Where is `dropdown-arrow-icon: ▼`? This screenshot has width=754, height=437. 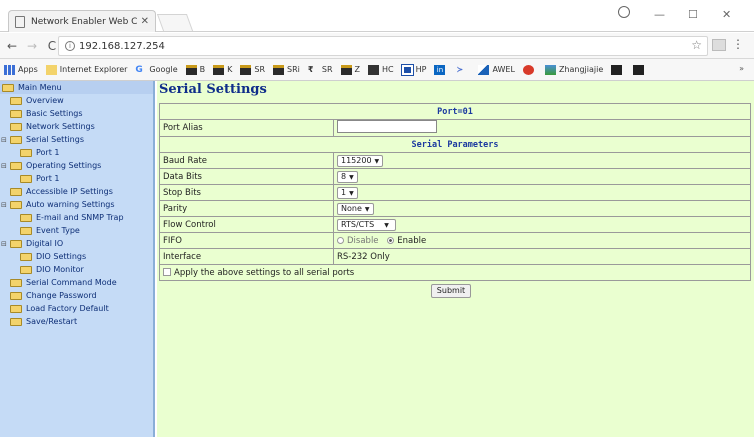
dropdown-arrow-icon: ▼ is located at coordinates (367, 209).